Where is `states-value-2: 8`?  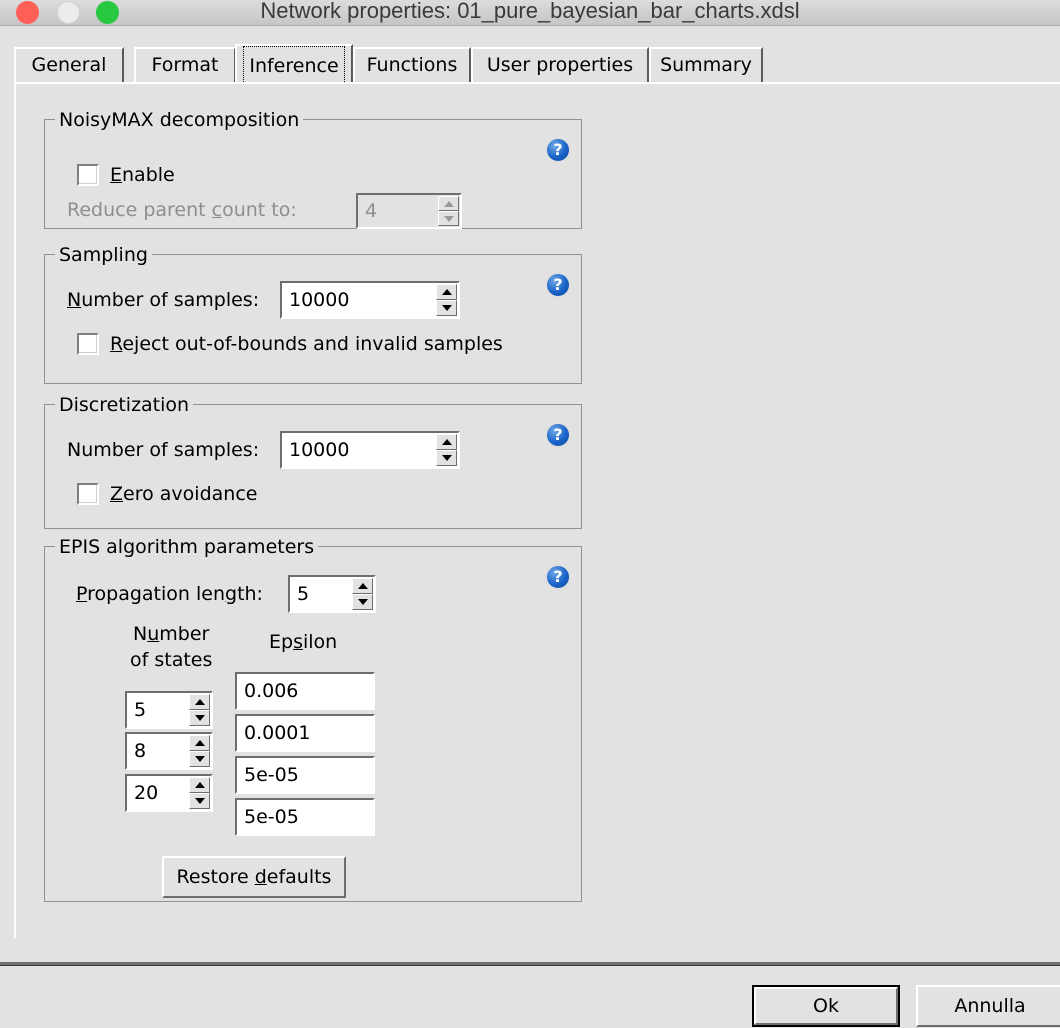 states-value-2: 8 is located at coordinates (140, 751).